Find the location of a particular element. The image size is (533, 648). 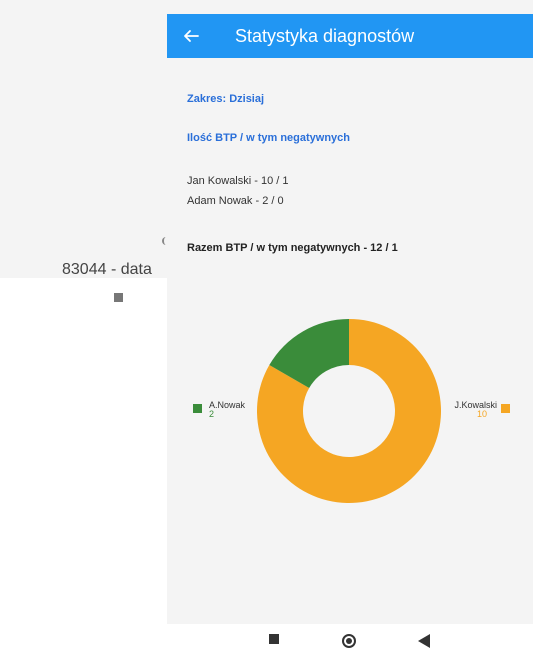

range-label: Zakres: Dzisiaj is located at coordinates (226, 99).